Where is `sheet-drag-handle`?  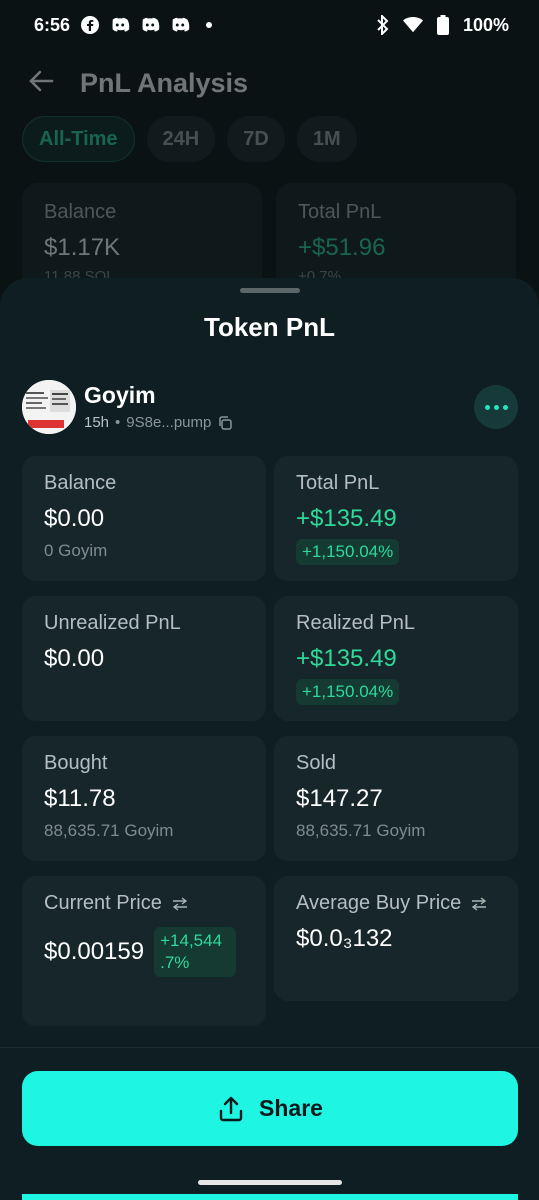
sheet-drag-handle is located at coordinates (270, 290).